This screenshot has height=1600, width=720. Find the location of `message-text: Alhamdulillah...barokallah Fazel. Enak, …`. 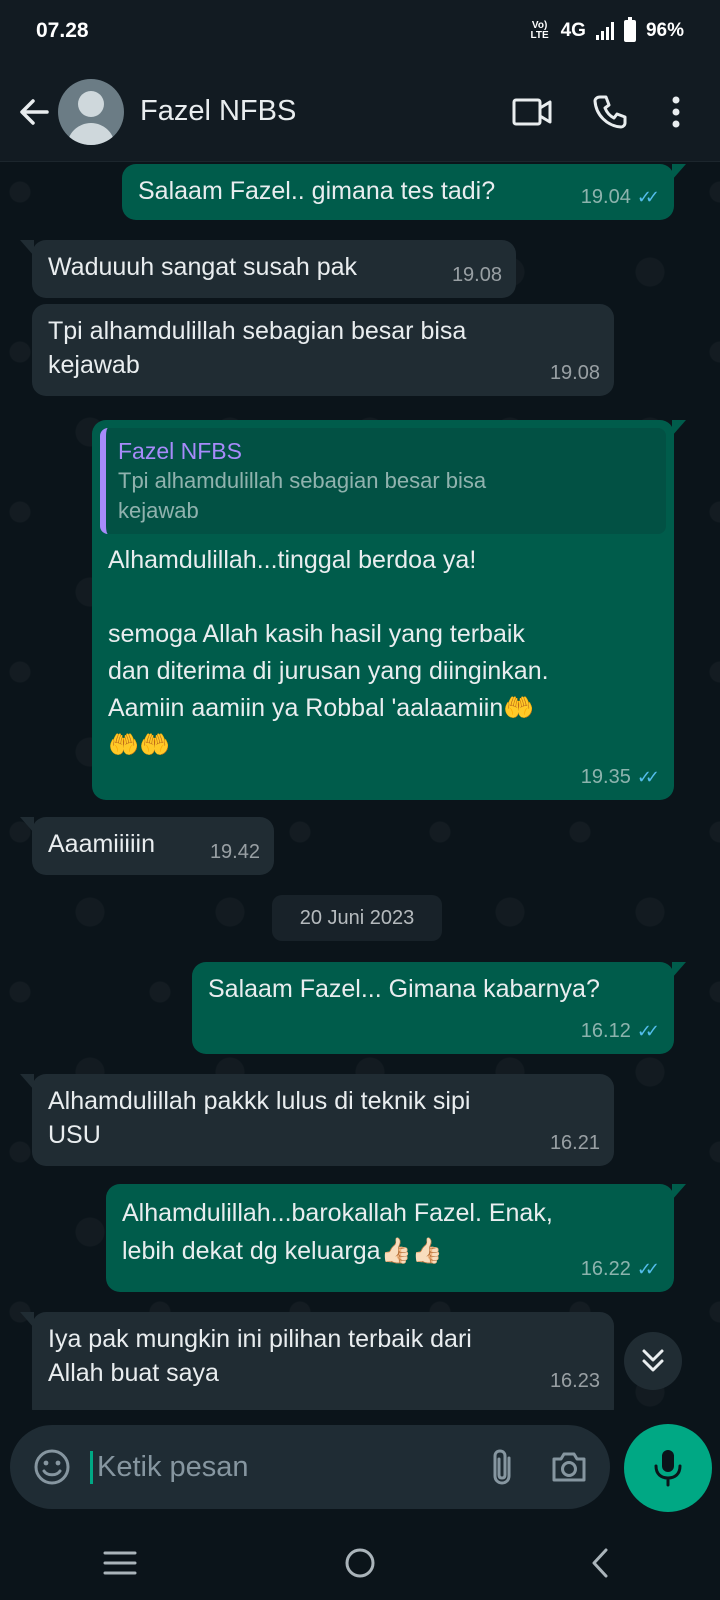

message-text: Alhamdulillah...barokallah Fazel. Enak, … is located at coordinates (337, 1232).